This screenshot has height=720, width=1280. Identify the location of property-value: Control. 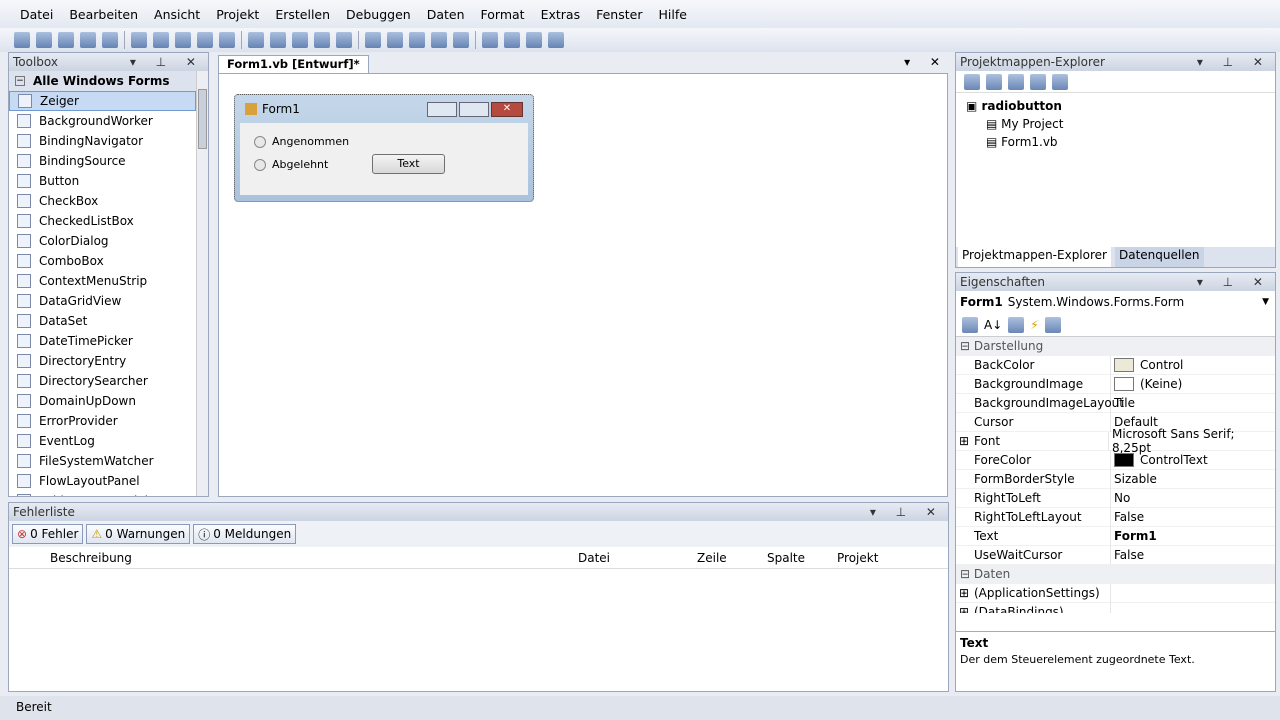
(1161, 365).